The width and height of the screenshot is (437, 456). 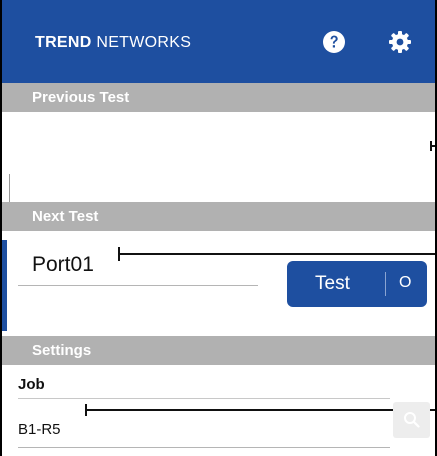 I want to click on brand-rest: NETWORKS, so click(x=141, y=42).